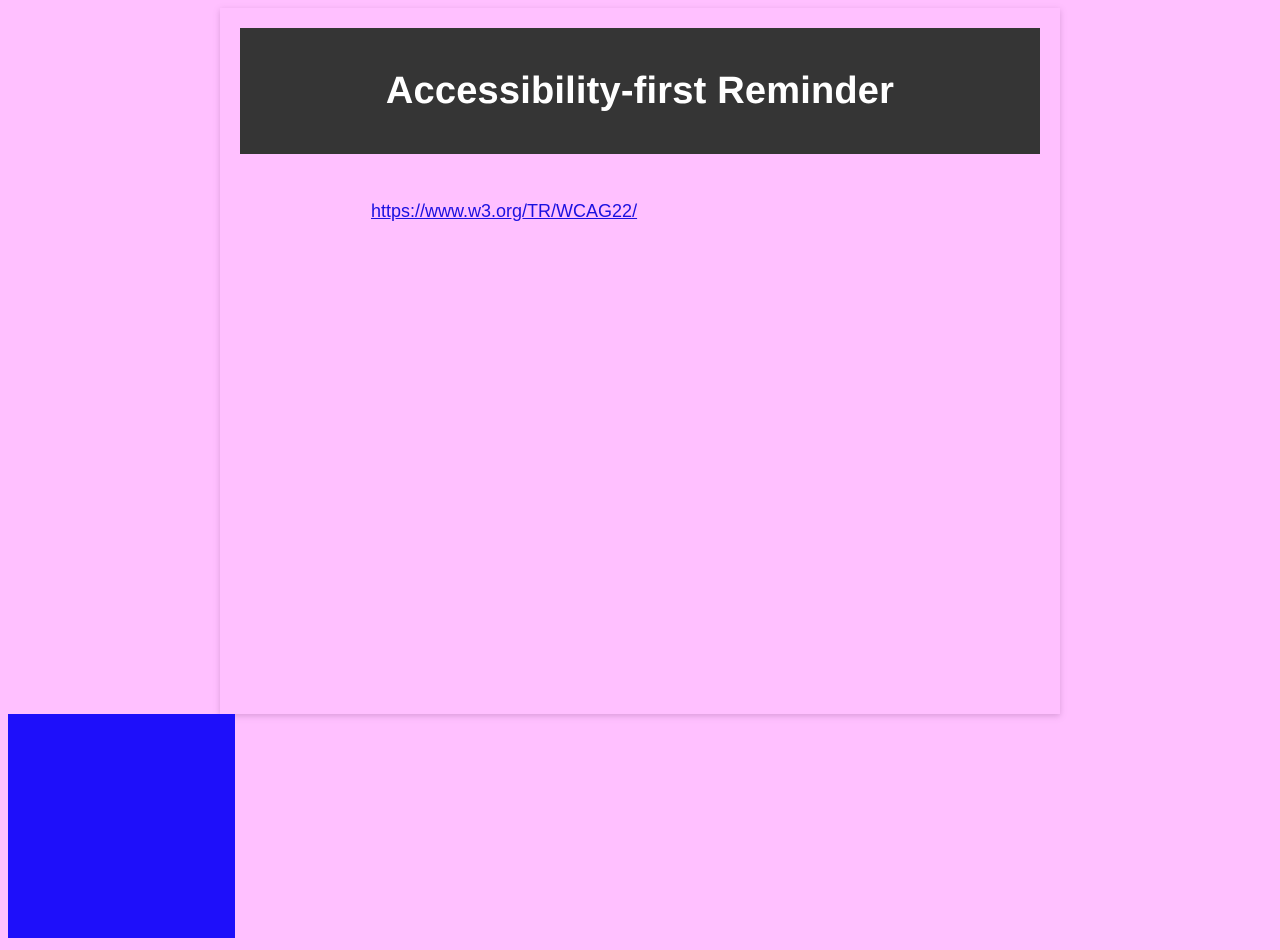  What do you see at coordinates (504, 211) in the screenshot?
I see `wcag-link: https://www.w3.org/TR/WCAG22/` at bounding box center [504, 211].